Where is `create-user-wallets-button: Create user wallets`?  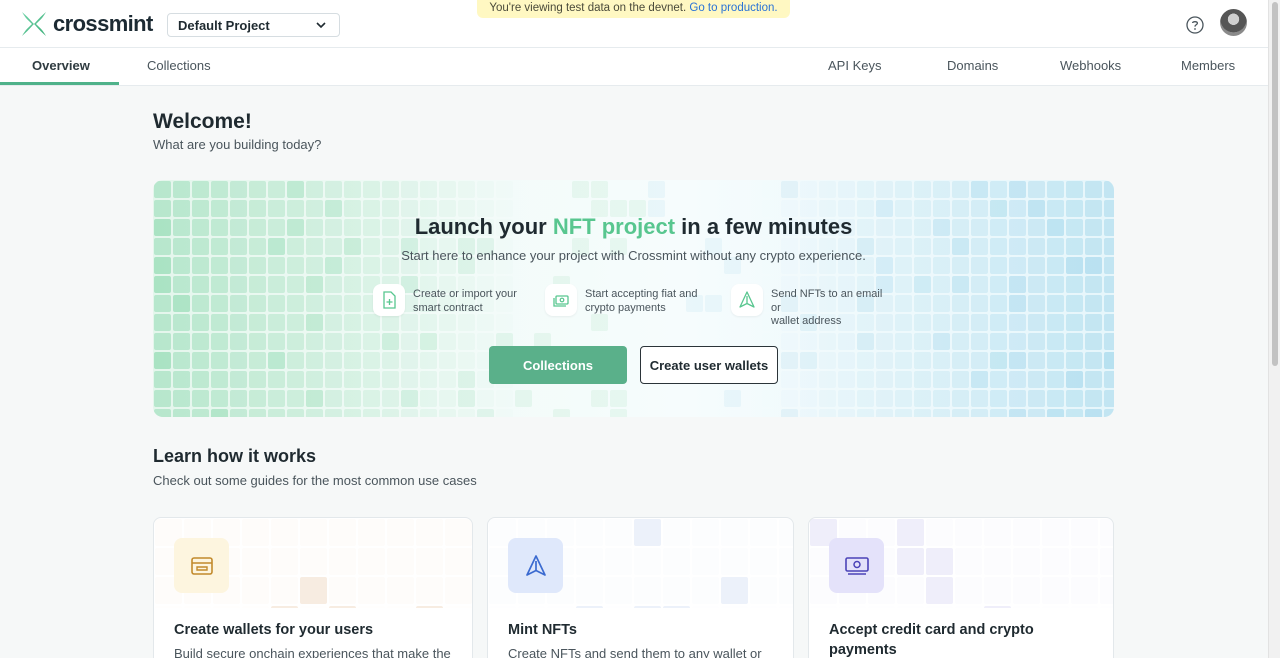 create-user-wallets-button: Create user wallets is located at coordinates (709, 365).